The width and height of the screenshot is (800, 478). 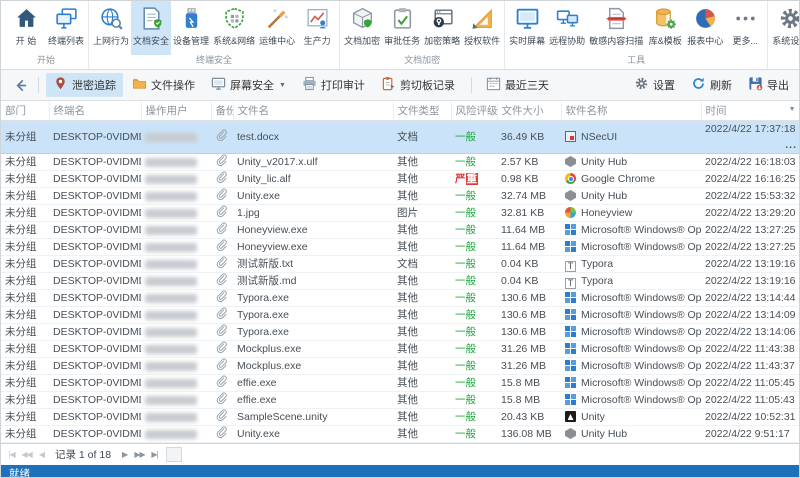 I want to click on ops-icon, so click(x=277, y=18).